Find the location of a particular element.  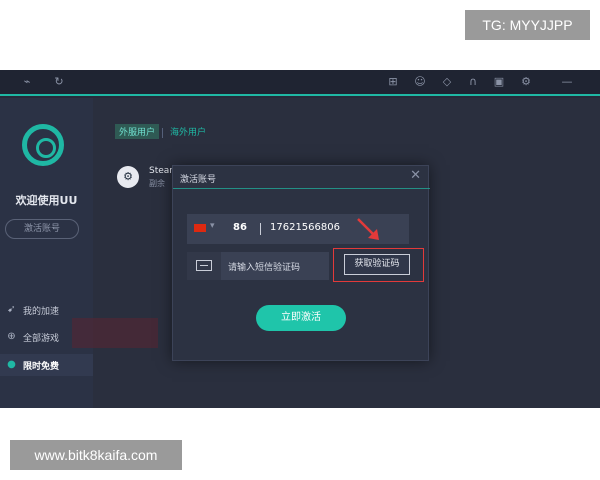

sidebar-item-label: 全部游戏 is located at coordinates (41, 339).